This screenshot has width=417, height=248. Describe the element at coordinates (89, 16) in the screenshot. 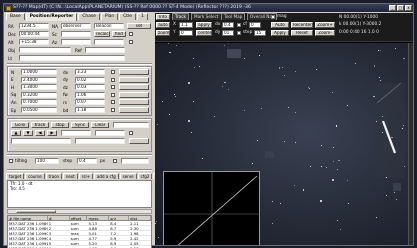

I see `tab-chase: Chase` at that location.